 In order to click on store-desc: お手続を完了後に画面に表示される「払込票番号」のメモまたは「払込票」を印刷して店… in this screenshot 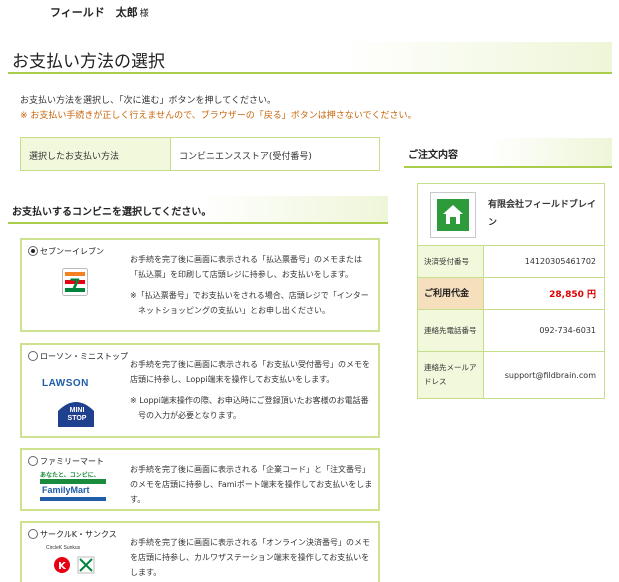, I will do `click(246, 267)`.